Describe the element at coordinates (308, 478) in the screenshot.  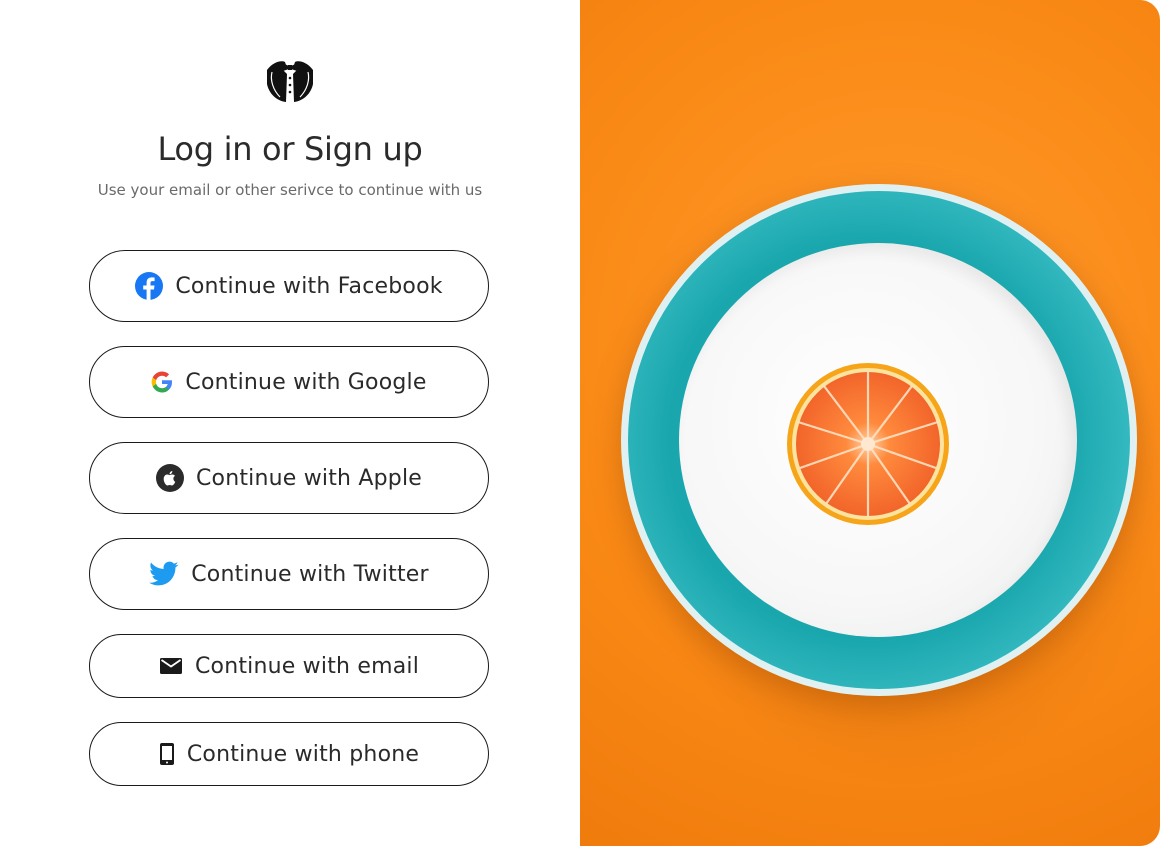
I see `button-label: Continue with Apple` at that location.